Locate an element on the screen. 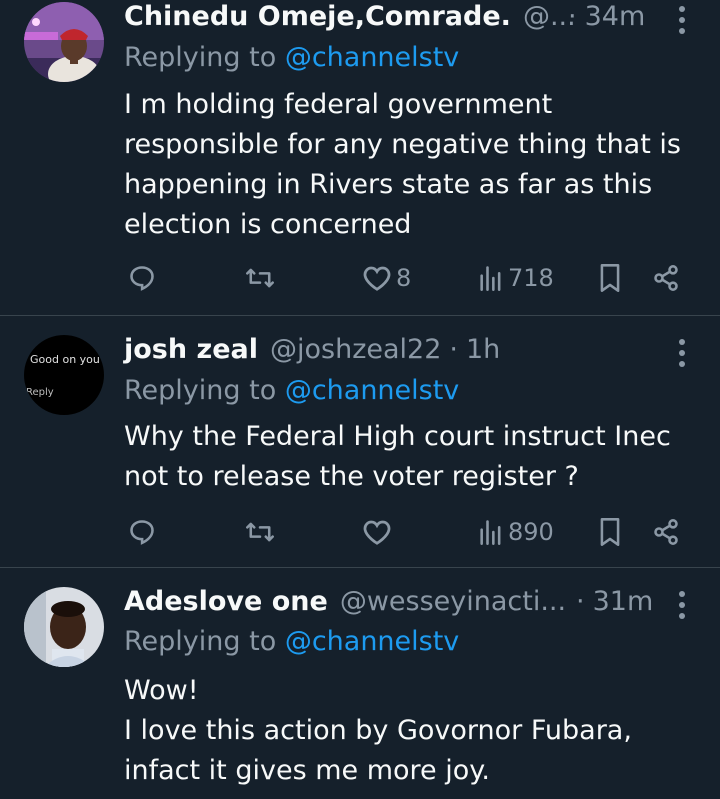 The height and width of the screenshot is (799, 720). tweet-time: 31m is located at coordinates (623, 601).